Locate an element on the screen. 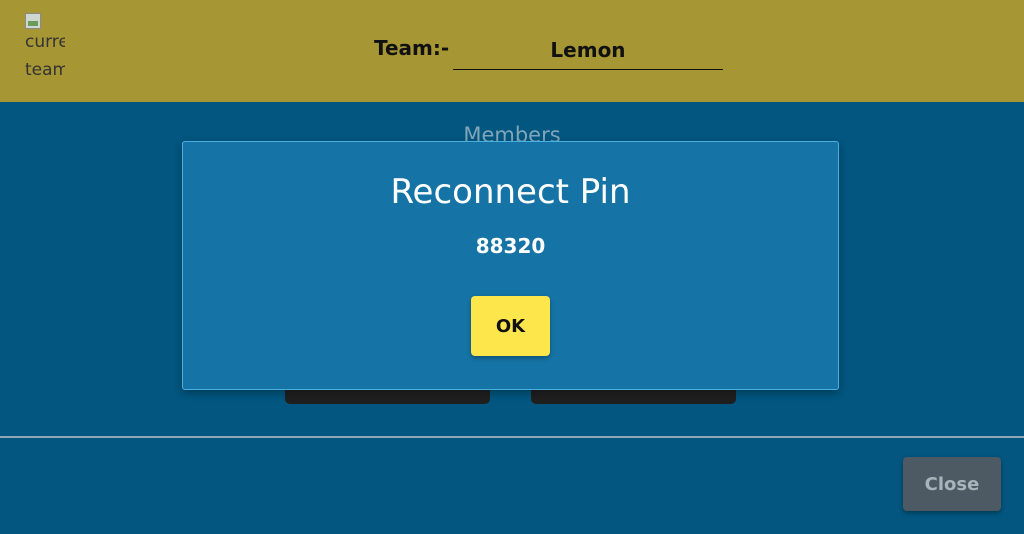 This screenshot has width=1024, height=534. current-team-image: curre team is located at coordinates (45, 52).